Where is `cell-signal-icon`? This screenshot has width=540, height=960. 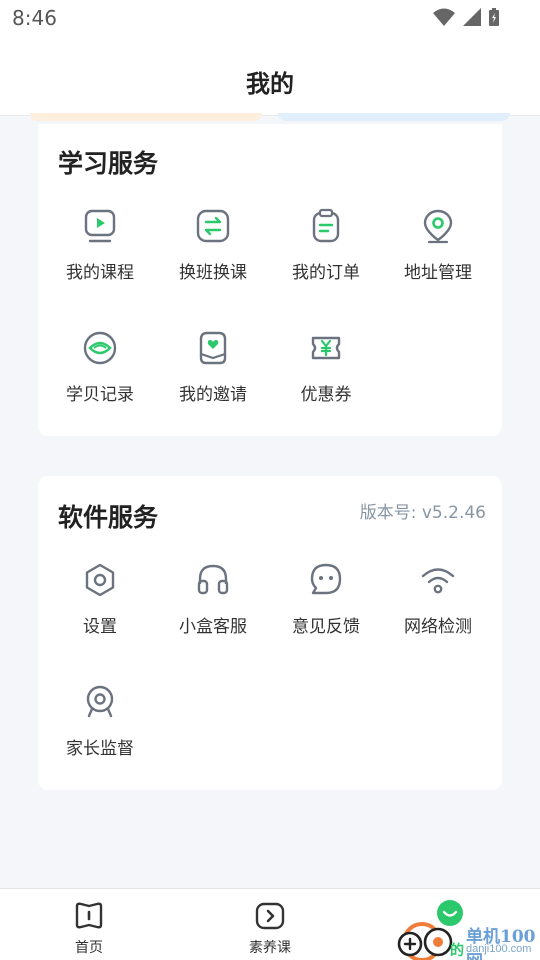 cell-signal-icon is located at coordinates (472, 17).